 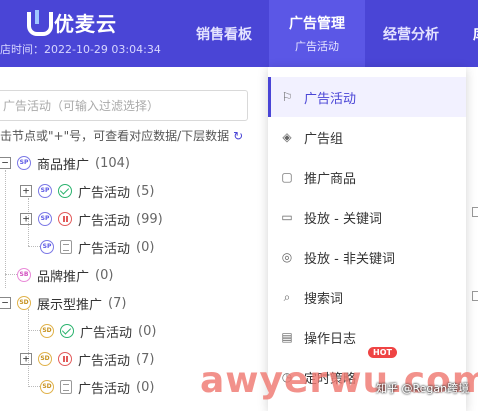 I want to click on tree-node-campaign: + SP 广告活动 (99), so click(x=91, y=219).